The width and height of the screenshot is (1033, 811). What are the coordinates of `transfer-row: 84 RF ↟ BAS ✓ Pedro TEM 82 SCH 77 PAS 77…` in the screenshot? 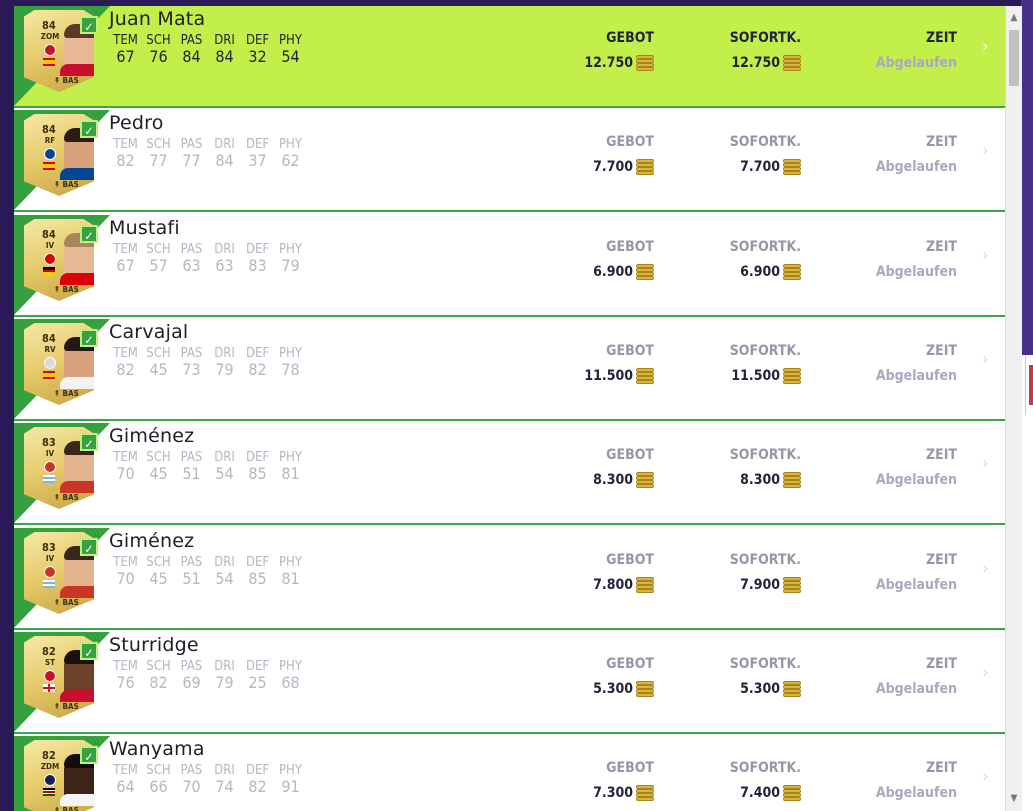 It's located at (509, 161).